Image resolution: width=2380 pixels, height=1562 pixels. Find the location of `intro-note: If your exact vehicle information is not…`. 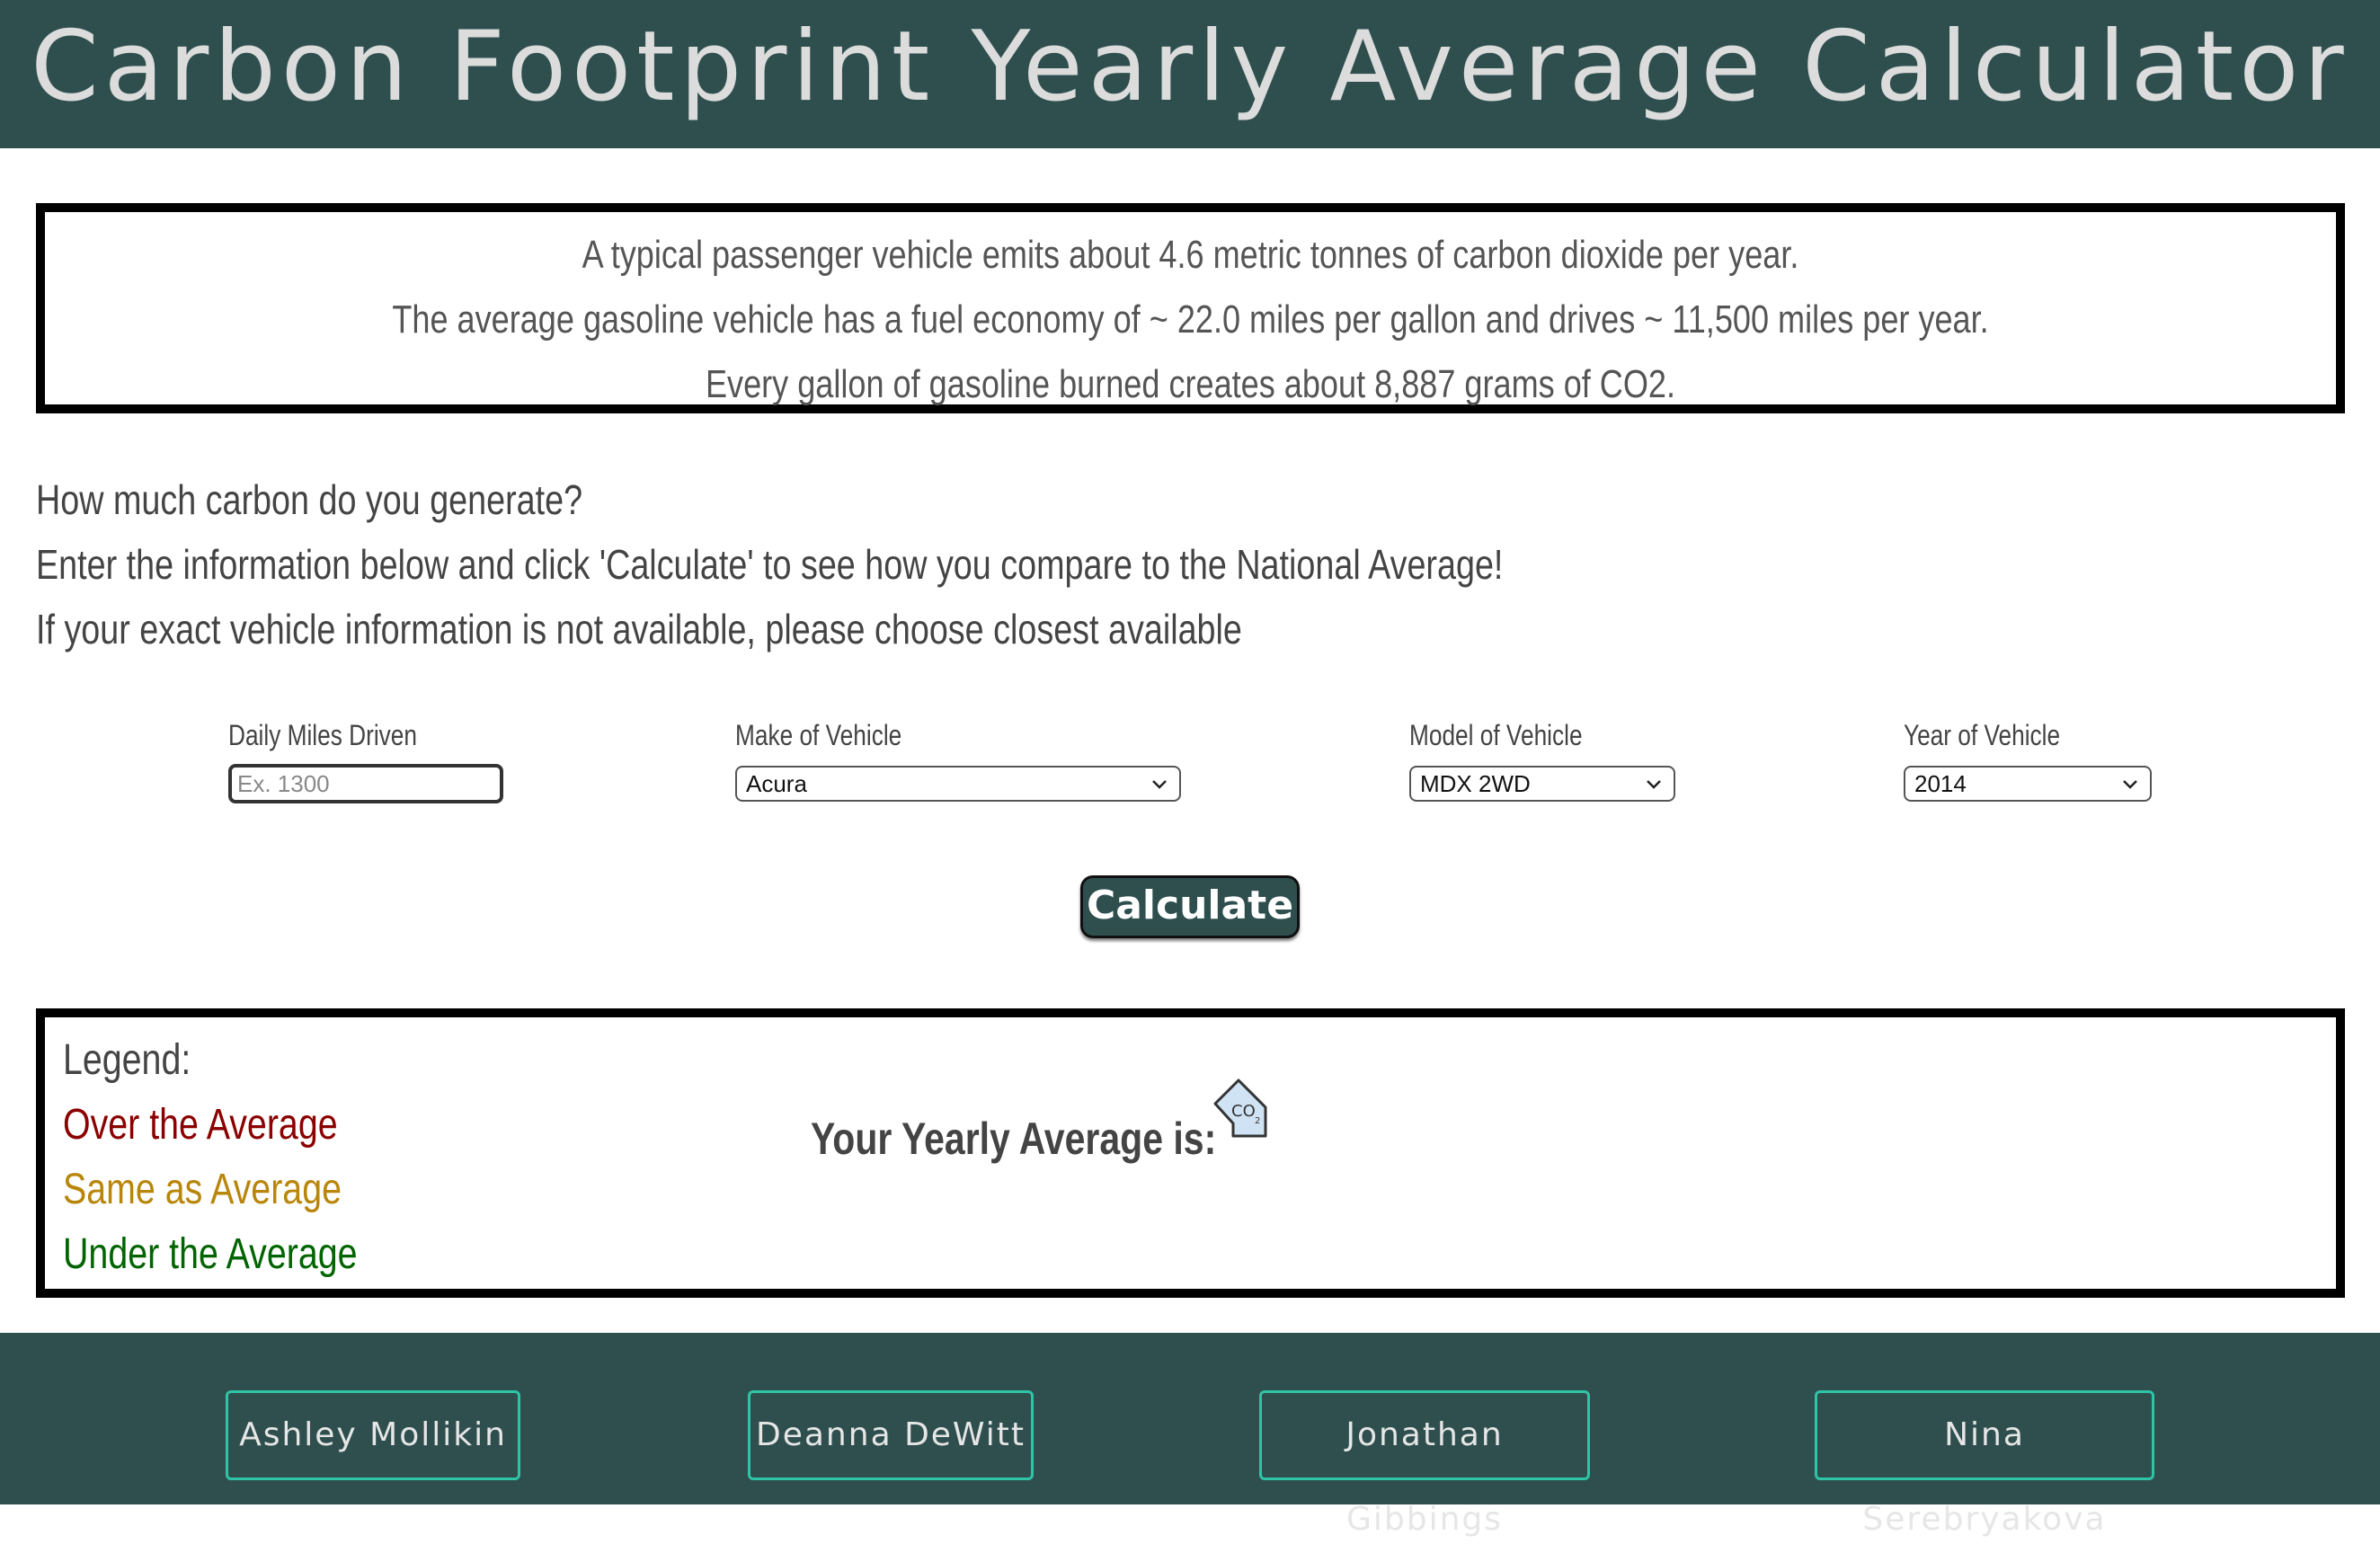

intro-note: If your exact vehicle information is not… is located at coordinates (639, 629).